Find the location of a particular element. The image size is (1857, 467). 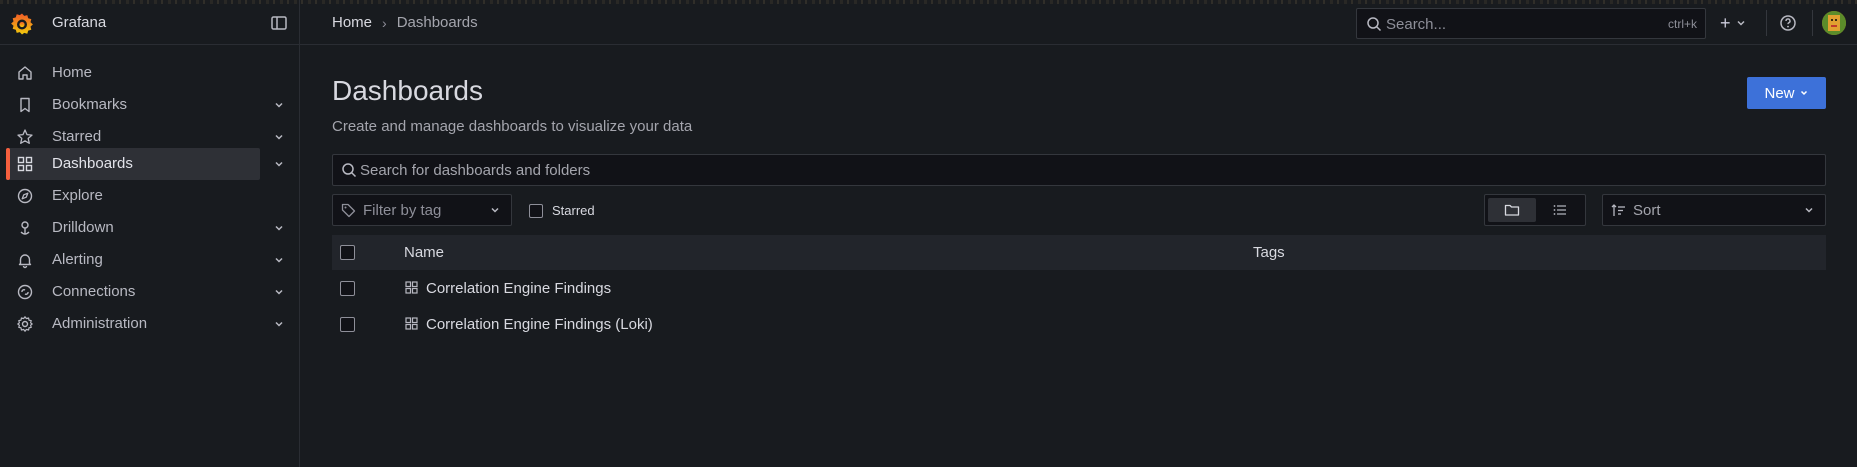

table-row: Correlation Engine Findings is located at coordinates (1079, 288).